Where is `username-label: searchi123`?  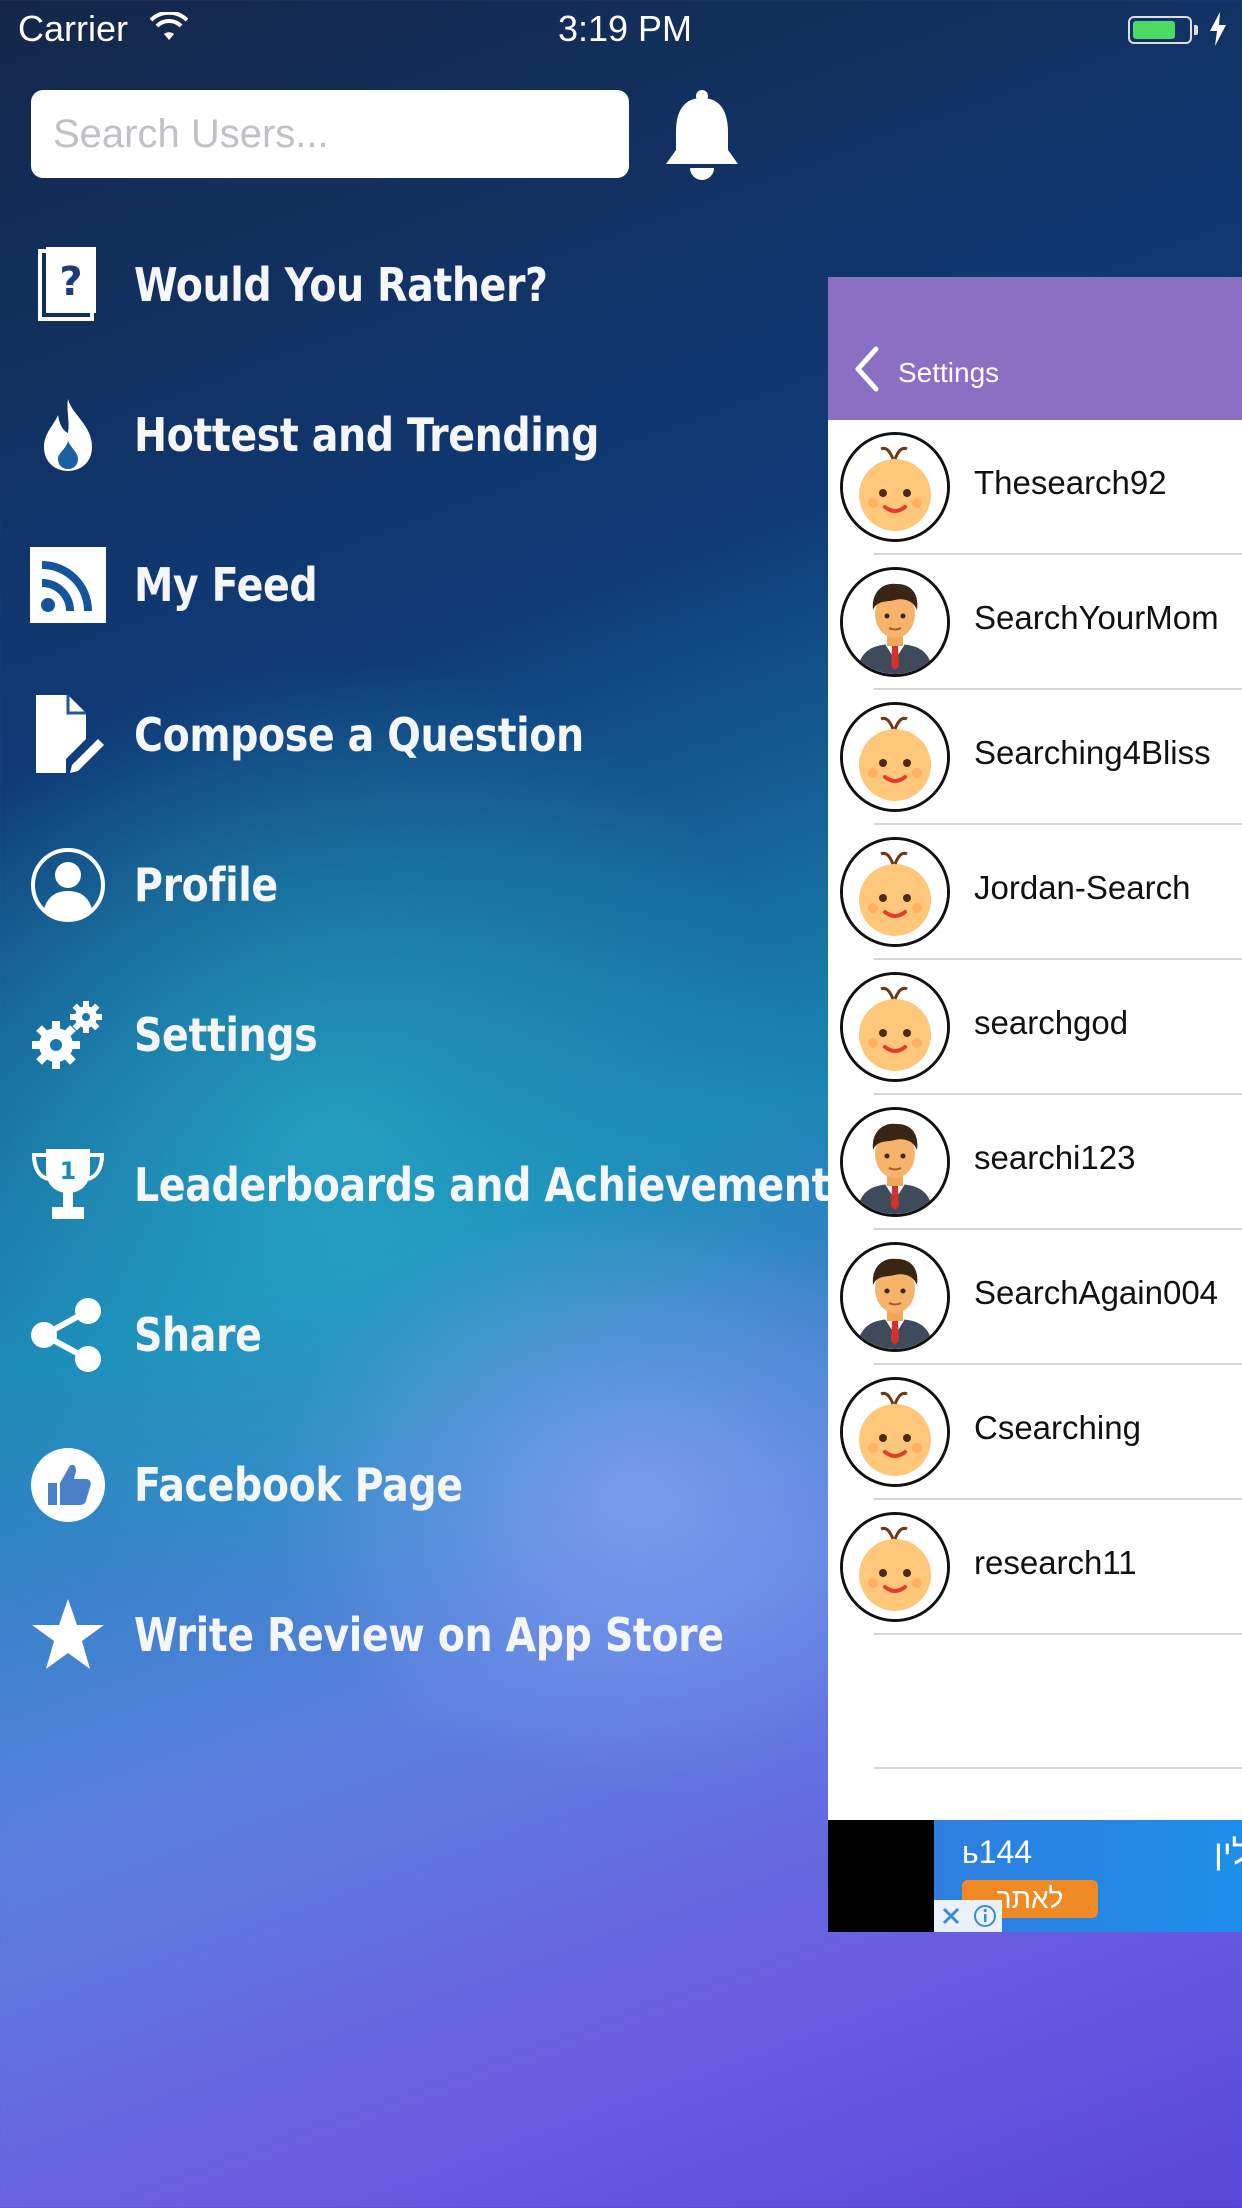 username-label: searchi123 is located at coordinates (1055, 1157).